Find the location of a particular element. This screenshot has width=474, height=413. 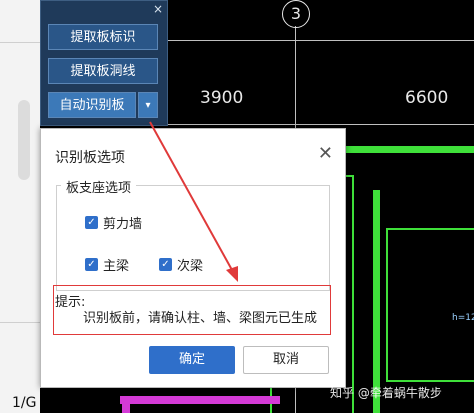

arrow-line is located at coordinates (191, 196).